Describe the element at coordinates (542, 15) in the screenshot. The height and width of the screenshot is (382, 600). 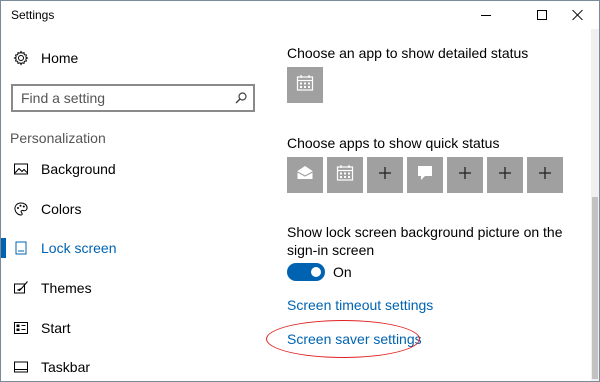
I see `maximize-icon` at that location.